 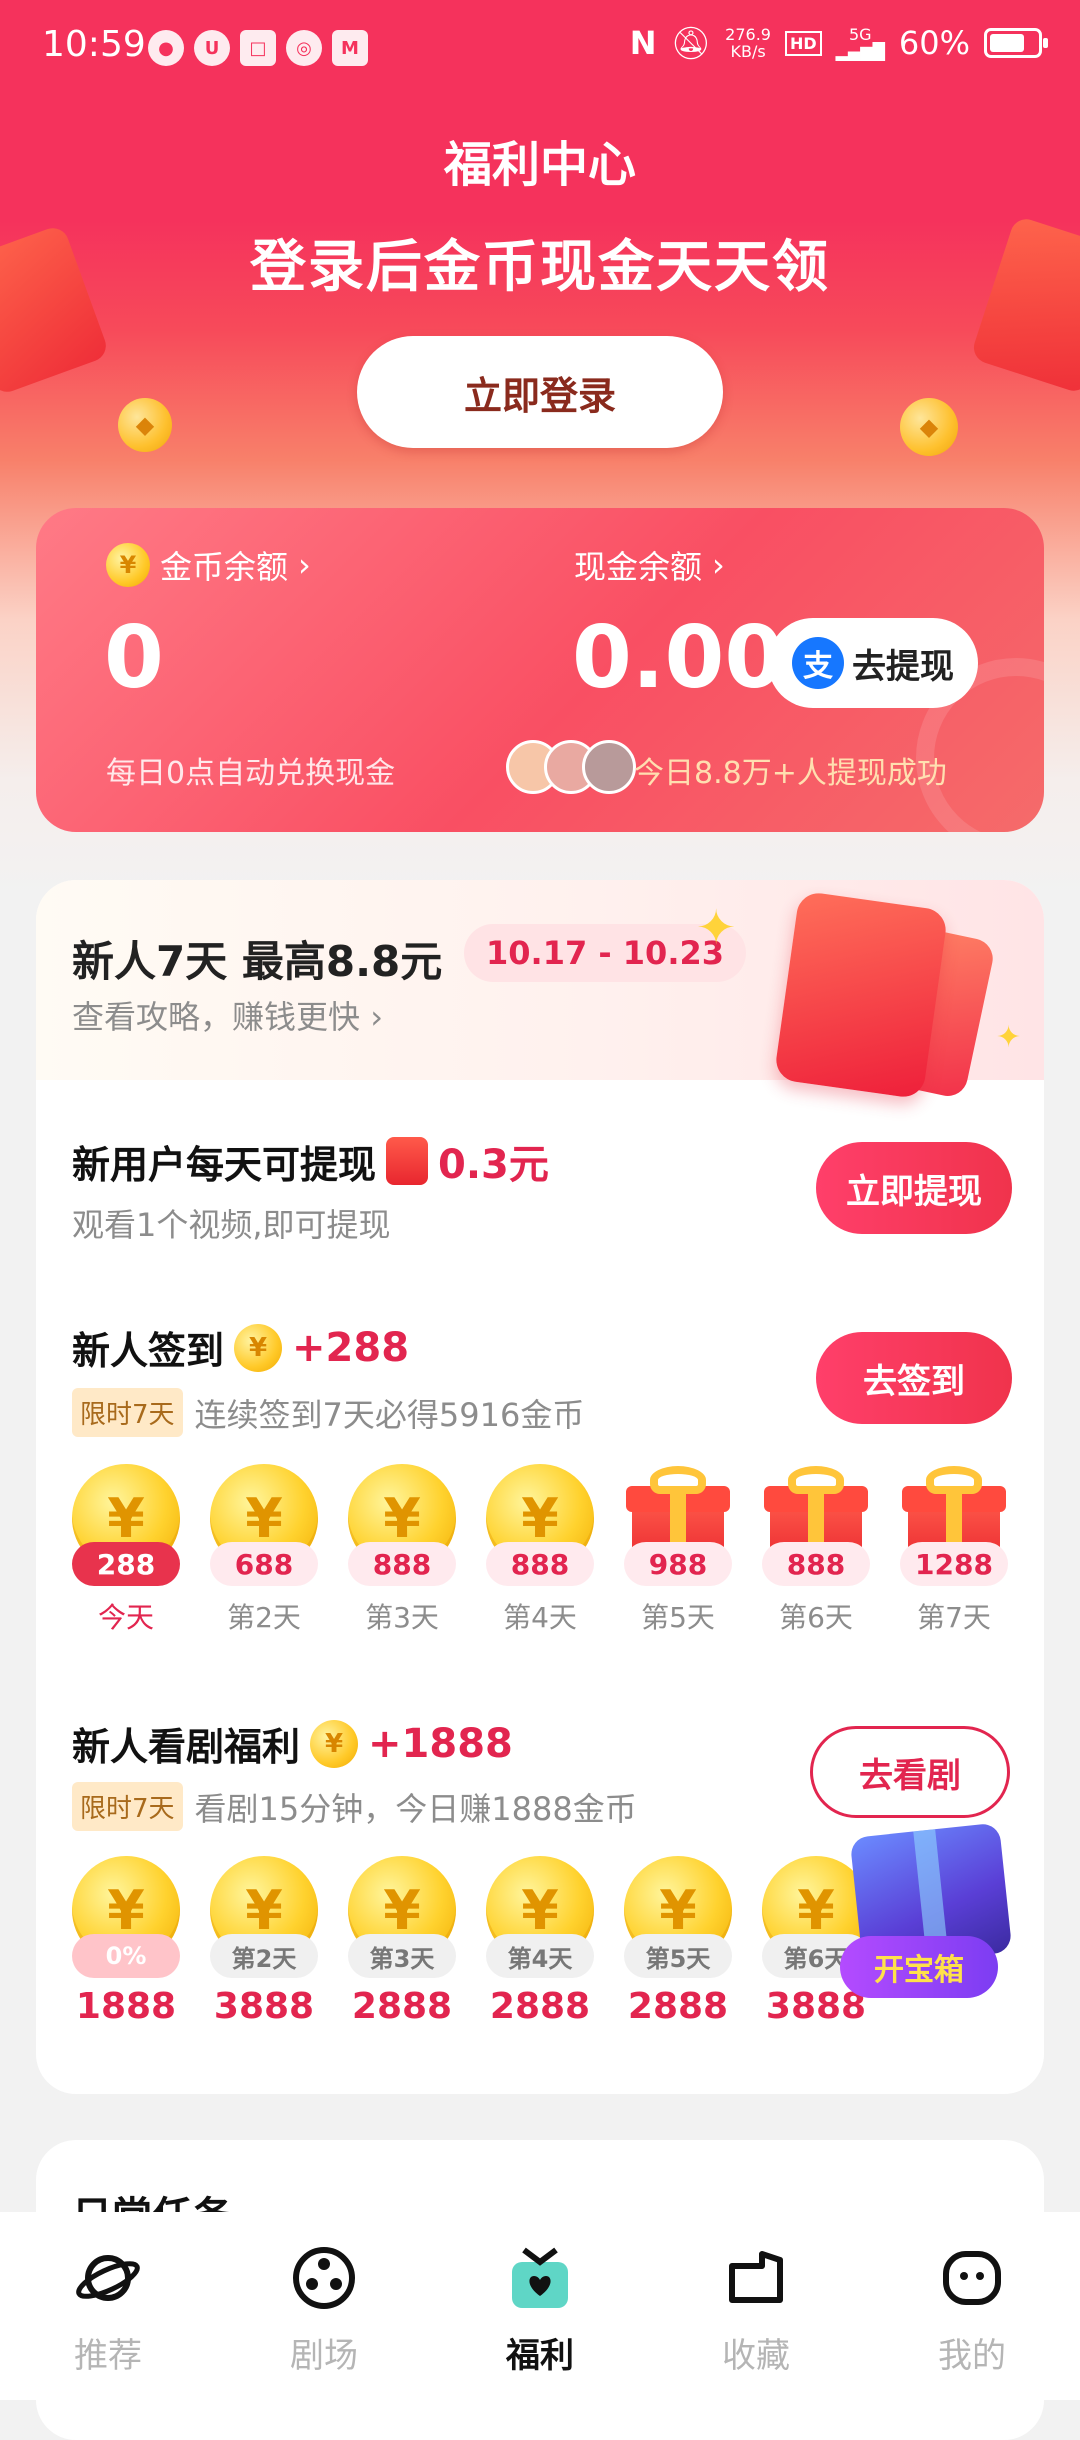 I want to click on new-user-withdraw-title: 新用户每天可提现 0.3元, so click(x=310, y=1161).